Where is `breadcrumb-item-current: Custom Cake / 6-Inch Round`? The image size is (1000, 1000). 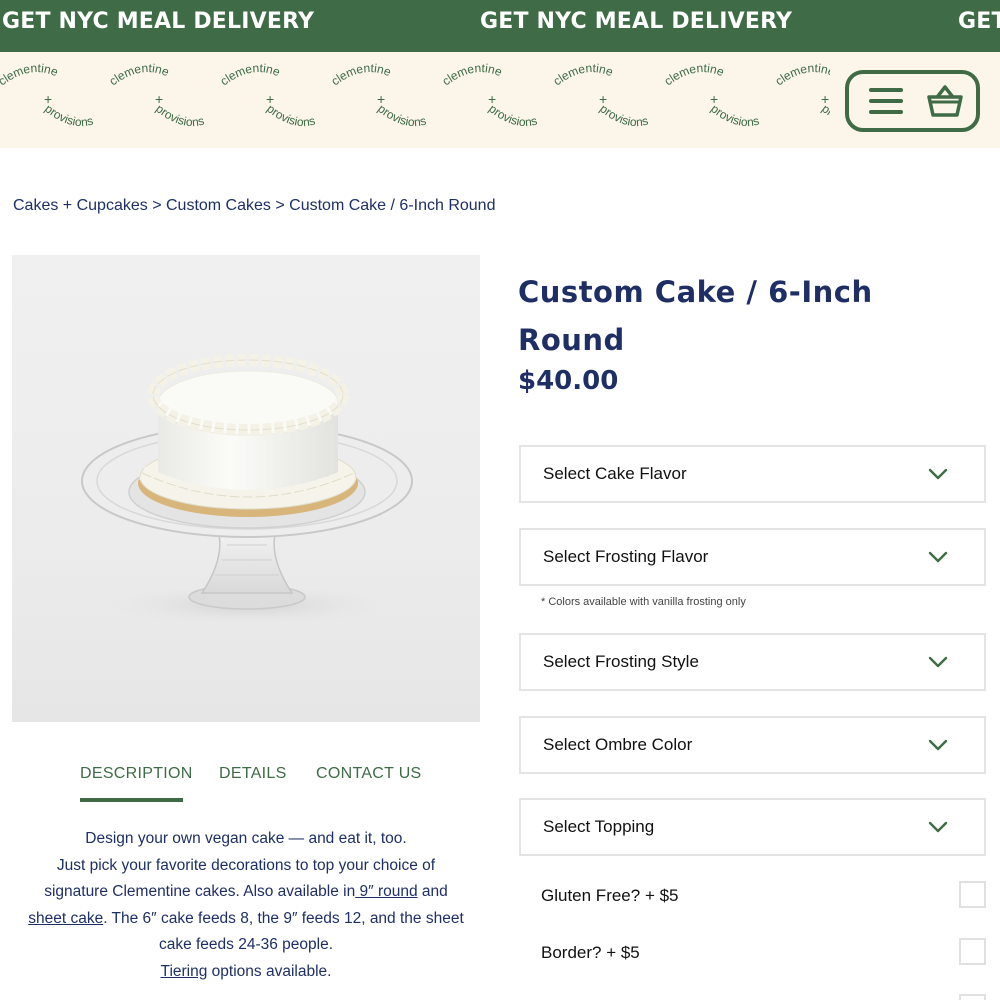
breadcrumb-item-current: Custom Cake / 6-Inch Round is located at coordinates (392, 205).